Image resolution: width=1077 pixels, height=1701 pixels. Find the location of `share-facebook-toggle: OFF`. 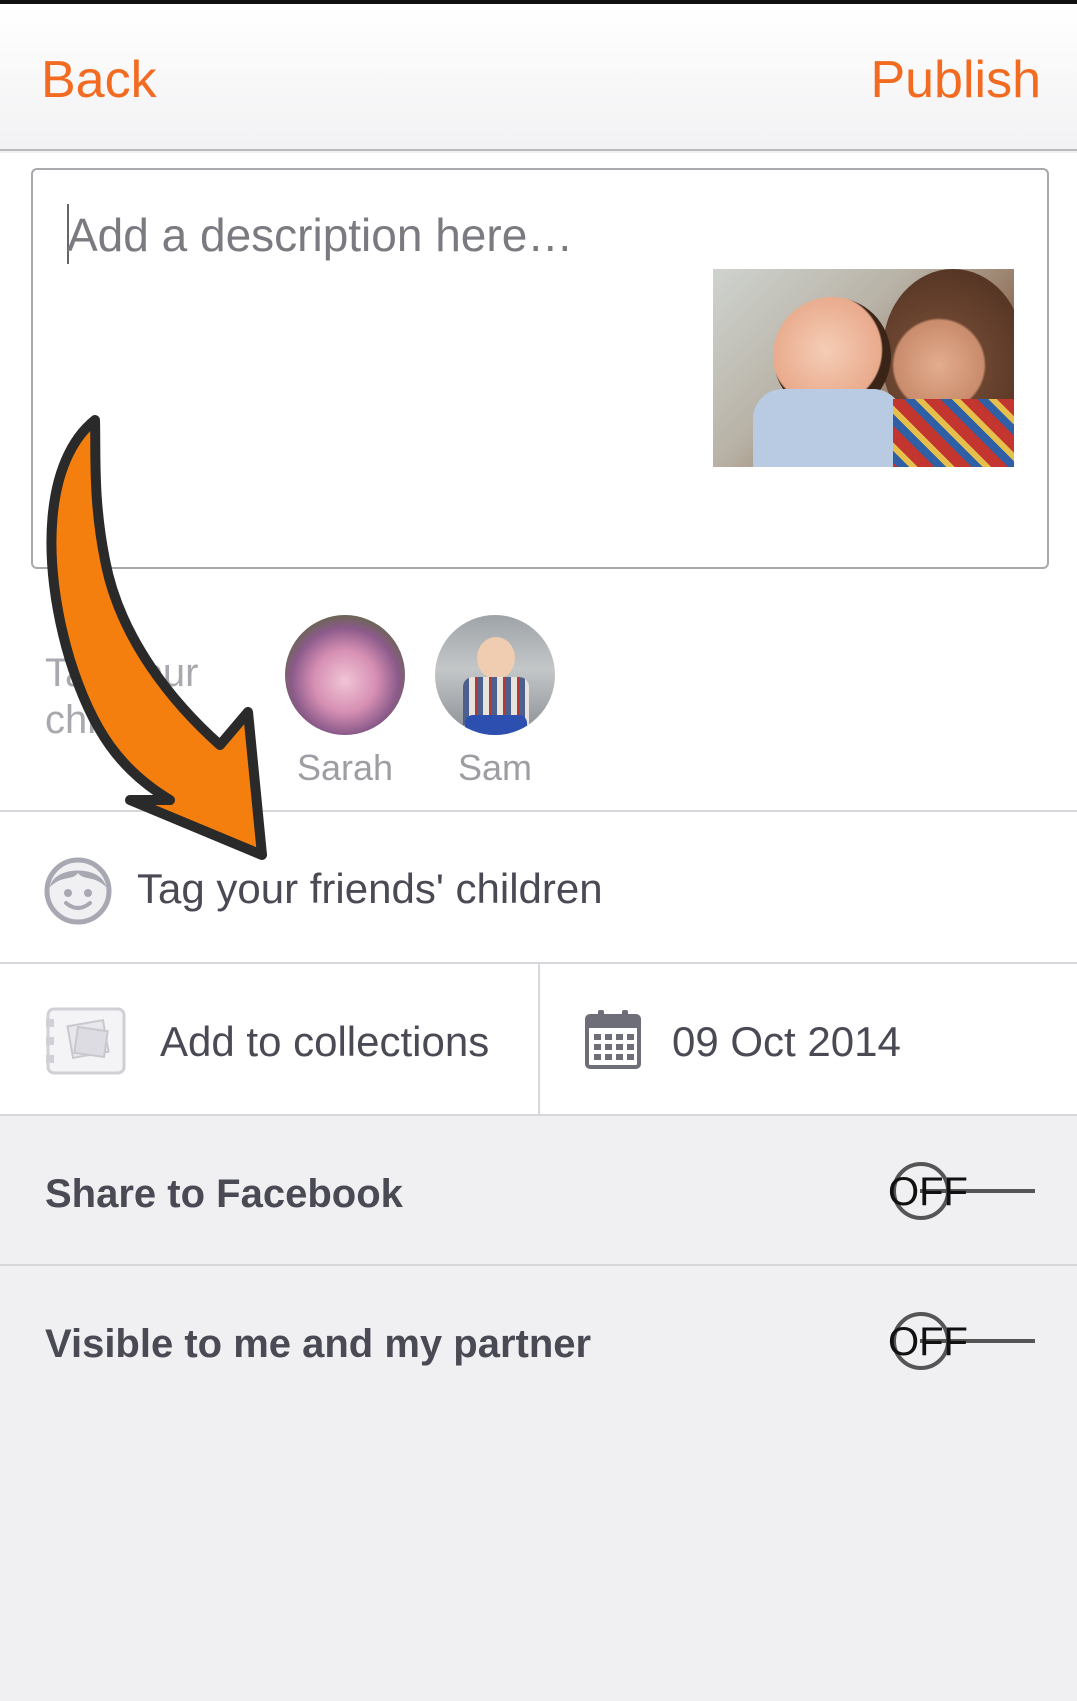

share-facebook-toggle: OFF is located at coordinates (960, 1191).